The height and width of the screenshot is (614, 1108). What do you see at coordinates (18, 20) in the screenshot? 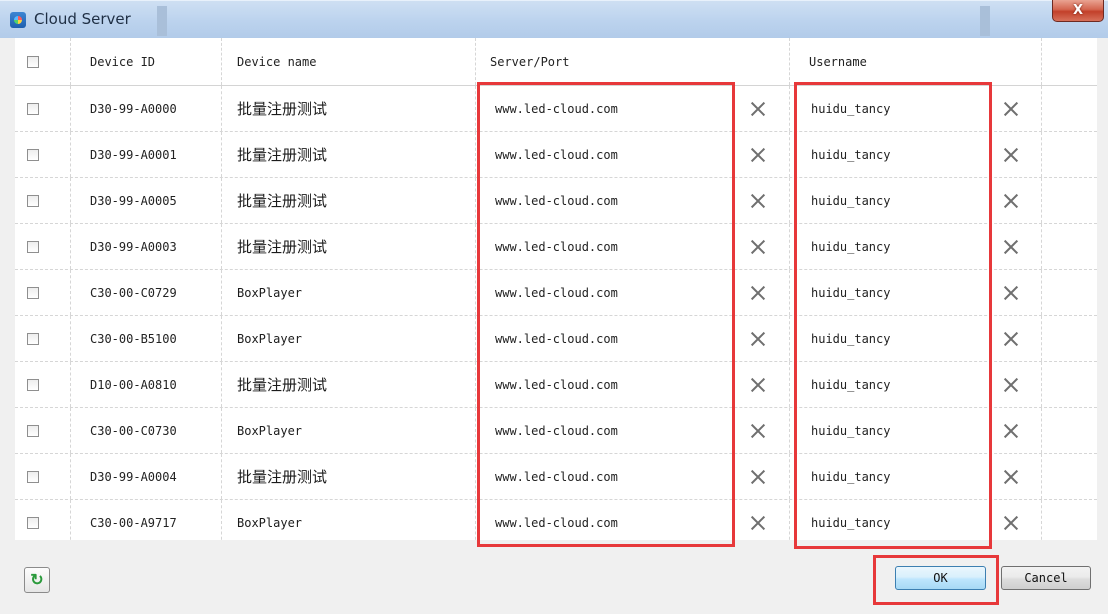
I see `app-icon` at bounding box center [18, 20].